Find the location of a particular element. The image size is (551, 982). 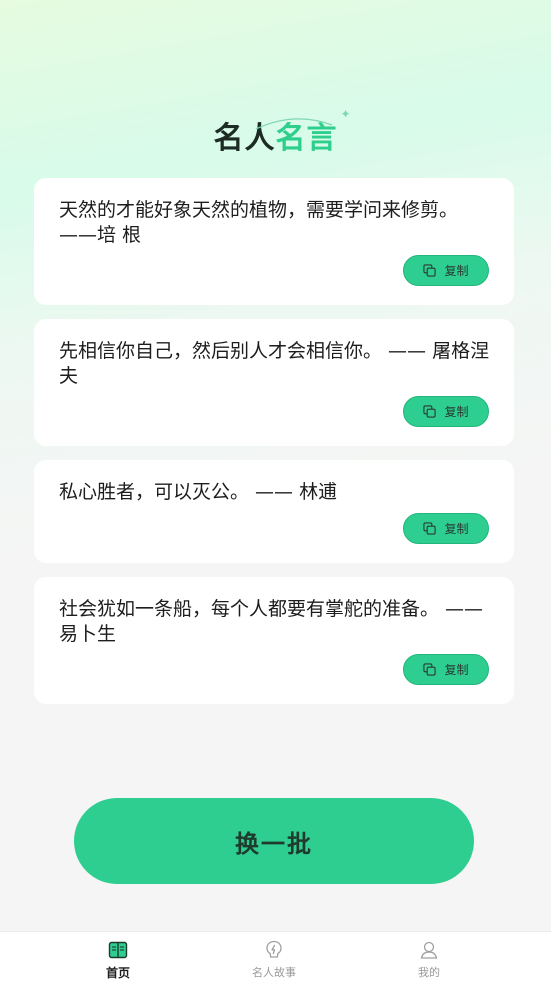

quote-card: 私心胜者，可以灭公。 —— 林逋 复制 is located at coordinates (274, 511).